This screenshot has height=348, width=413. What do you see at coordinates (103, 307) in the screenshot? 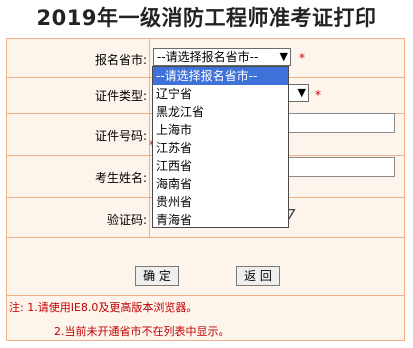
I see `note-line-1: 注: 1.请使用IE8.0及更高版本浏览器。` at bounding box center [103, 307].